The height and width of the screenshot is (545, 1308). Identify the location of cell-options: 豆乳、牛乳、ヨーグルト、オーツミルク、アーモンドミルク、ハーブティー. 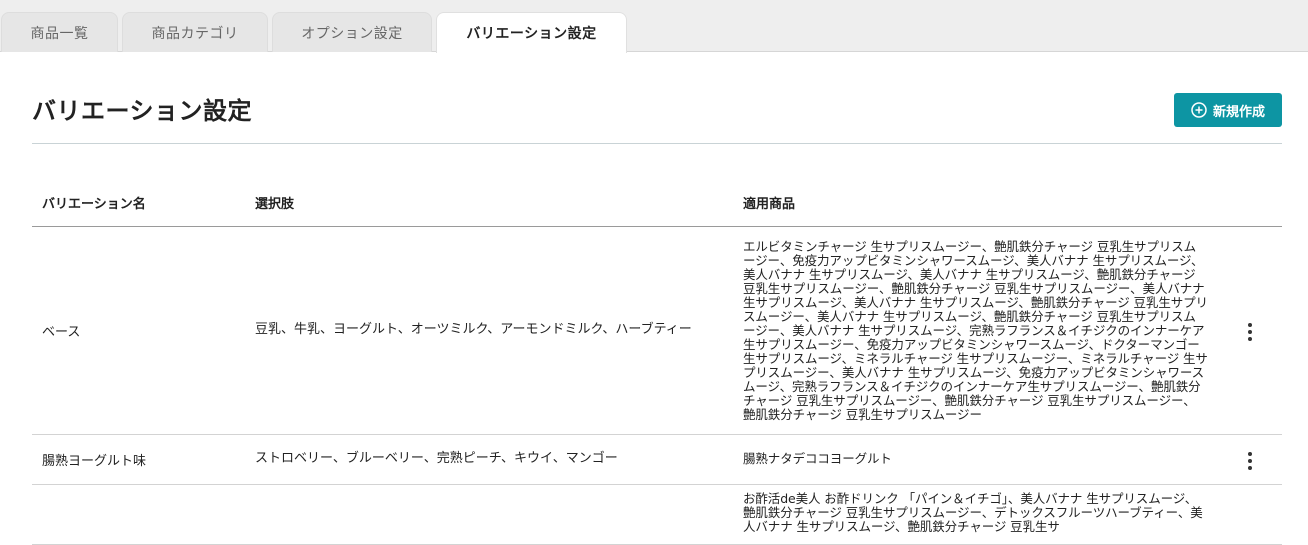
(489, 330).